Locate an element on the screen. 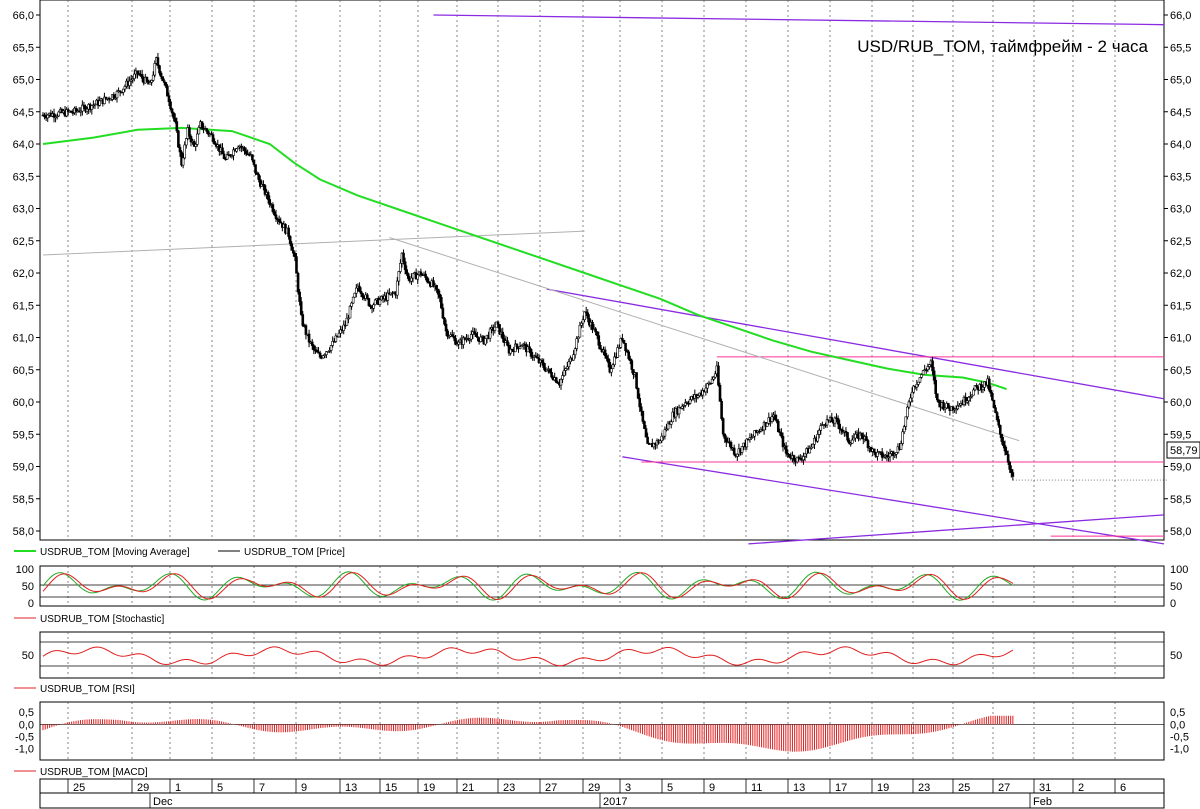 This screenshot has width=1200, height=809. x-tick-label: 13 is located at coordinates (799, 788).